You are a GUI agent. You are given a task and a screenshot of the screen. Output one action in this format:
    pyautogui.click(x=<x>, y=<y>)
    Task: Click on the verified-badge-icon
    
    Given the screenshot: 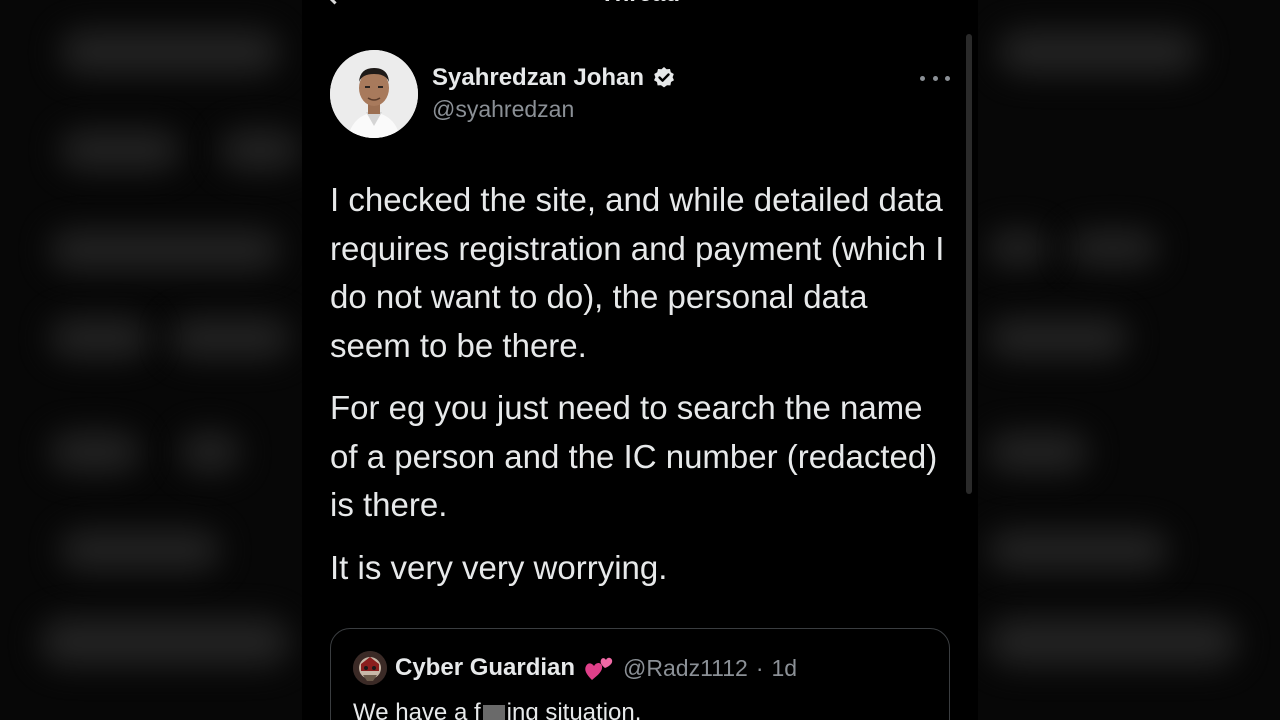 What is the action you would take?
    pyautogui.click(x=664, y=77)
    